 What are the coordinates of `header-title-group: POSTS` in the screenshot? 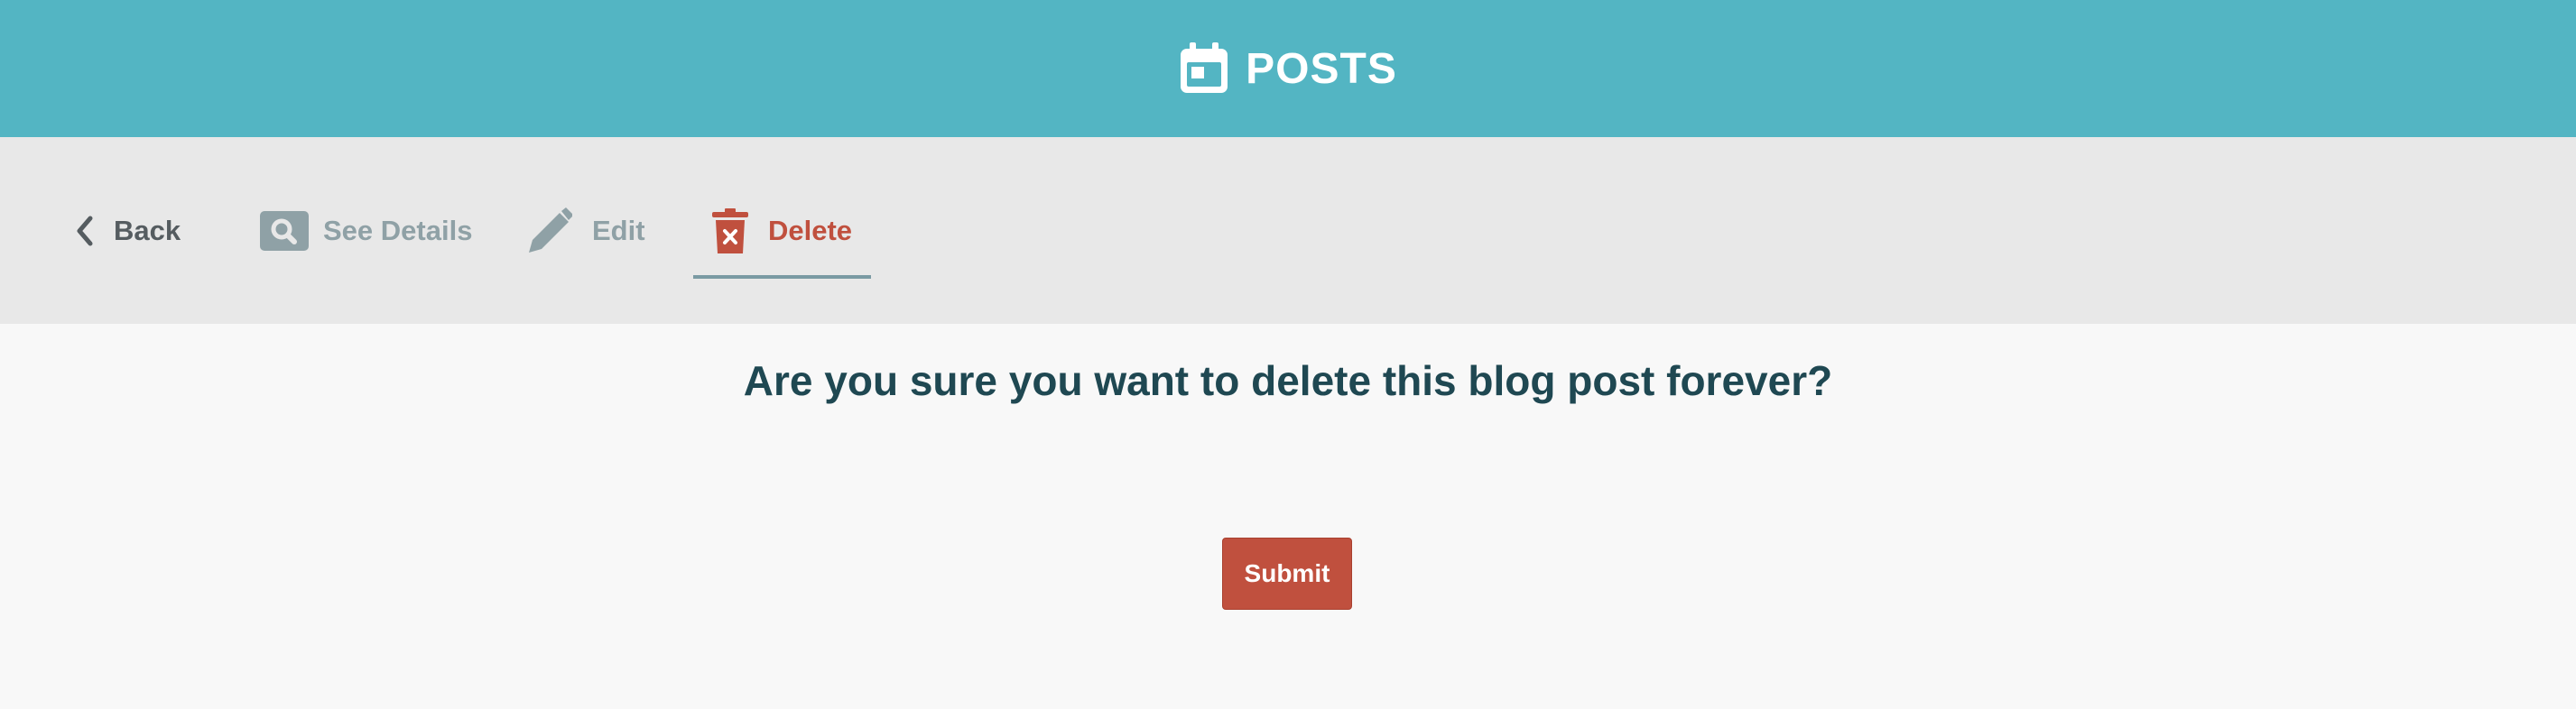 It's located at (1288, 68).